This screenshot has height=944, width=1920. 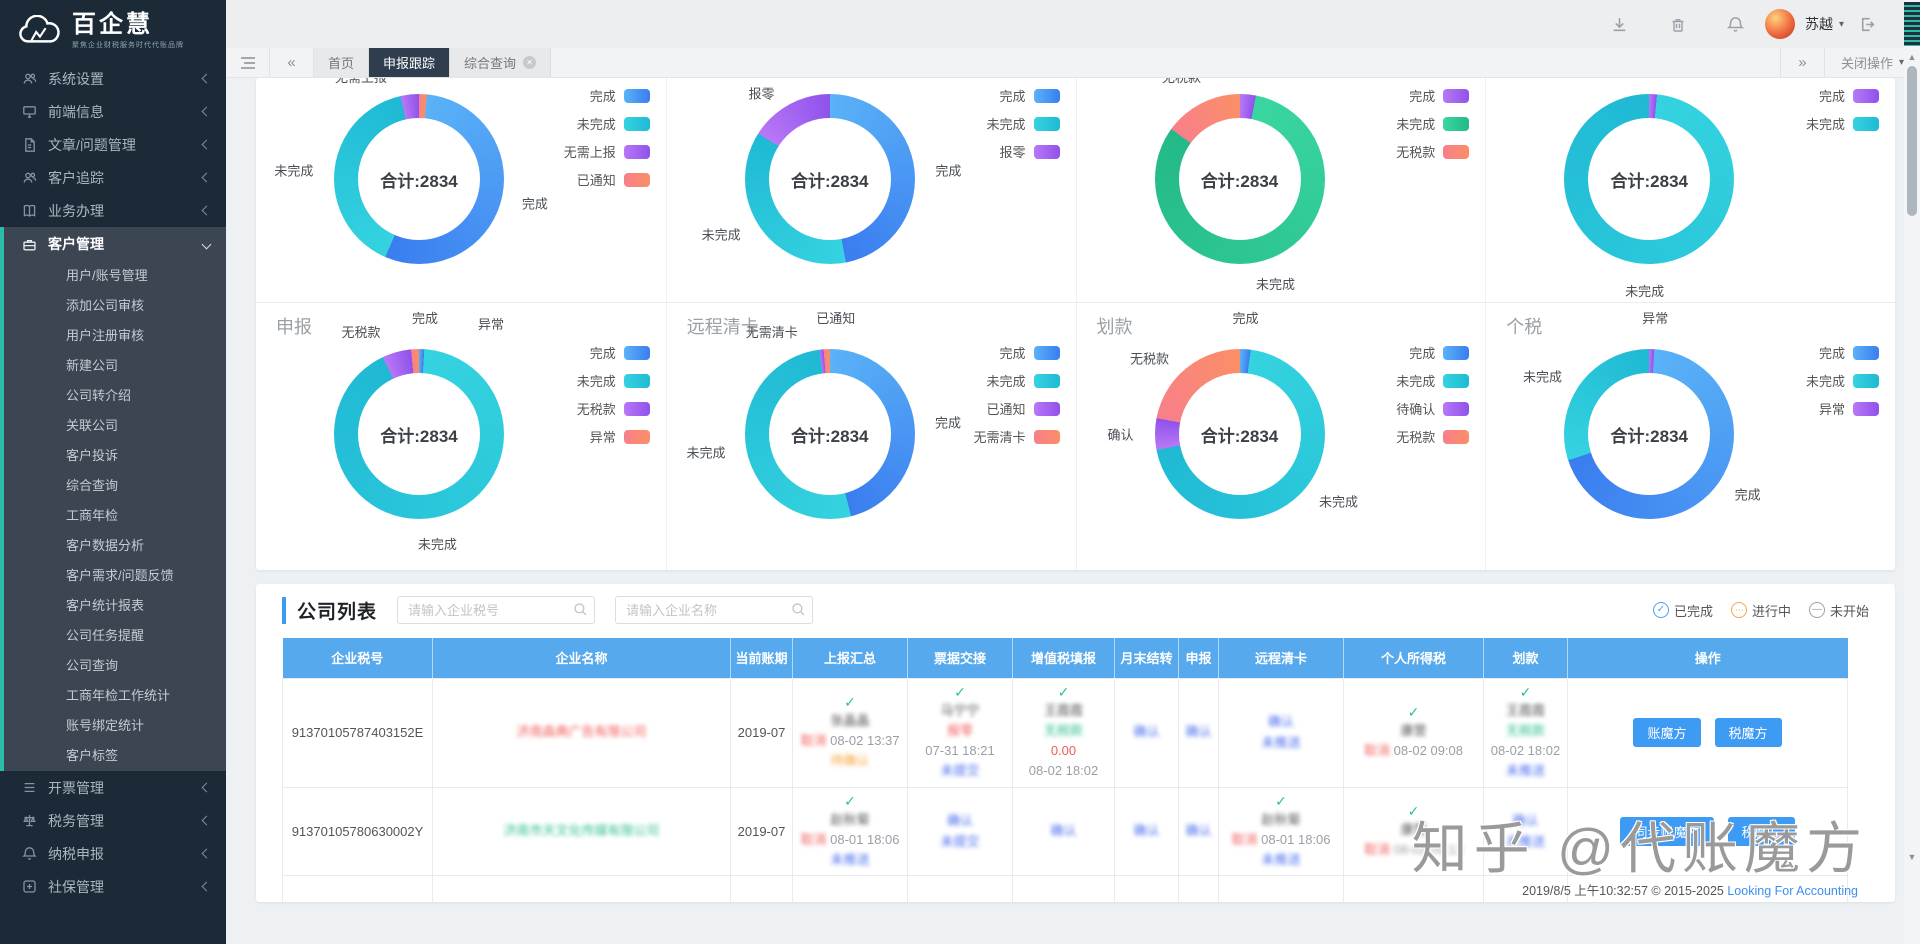 What do you see at coordinates (581, 831) in the screenshot?
I see `cell-line: 济南市天文化传媒有限公司` at bounding box center [581, 831].